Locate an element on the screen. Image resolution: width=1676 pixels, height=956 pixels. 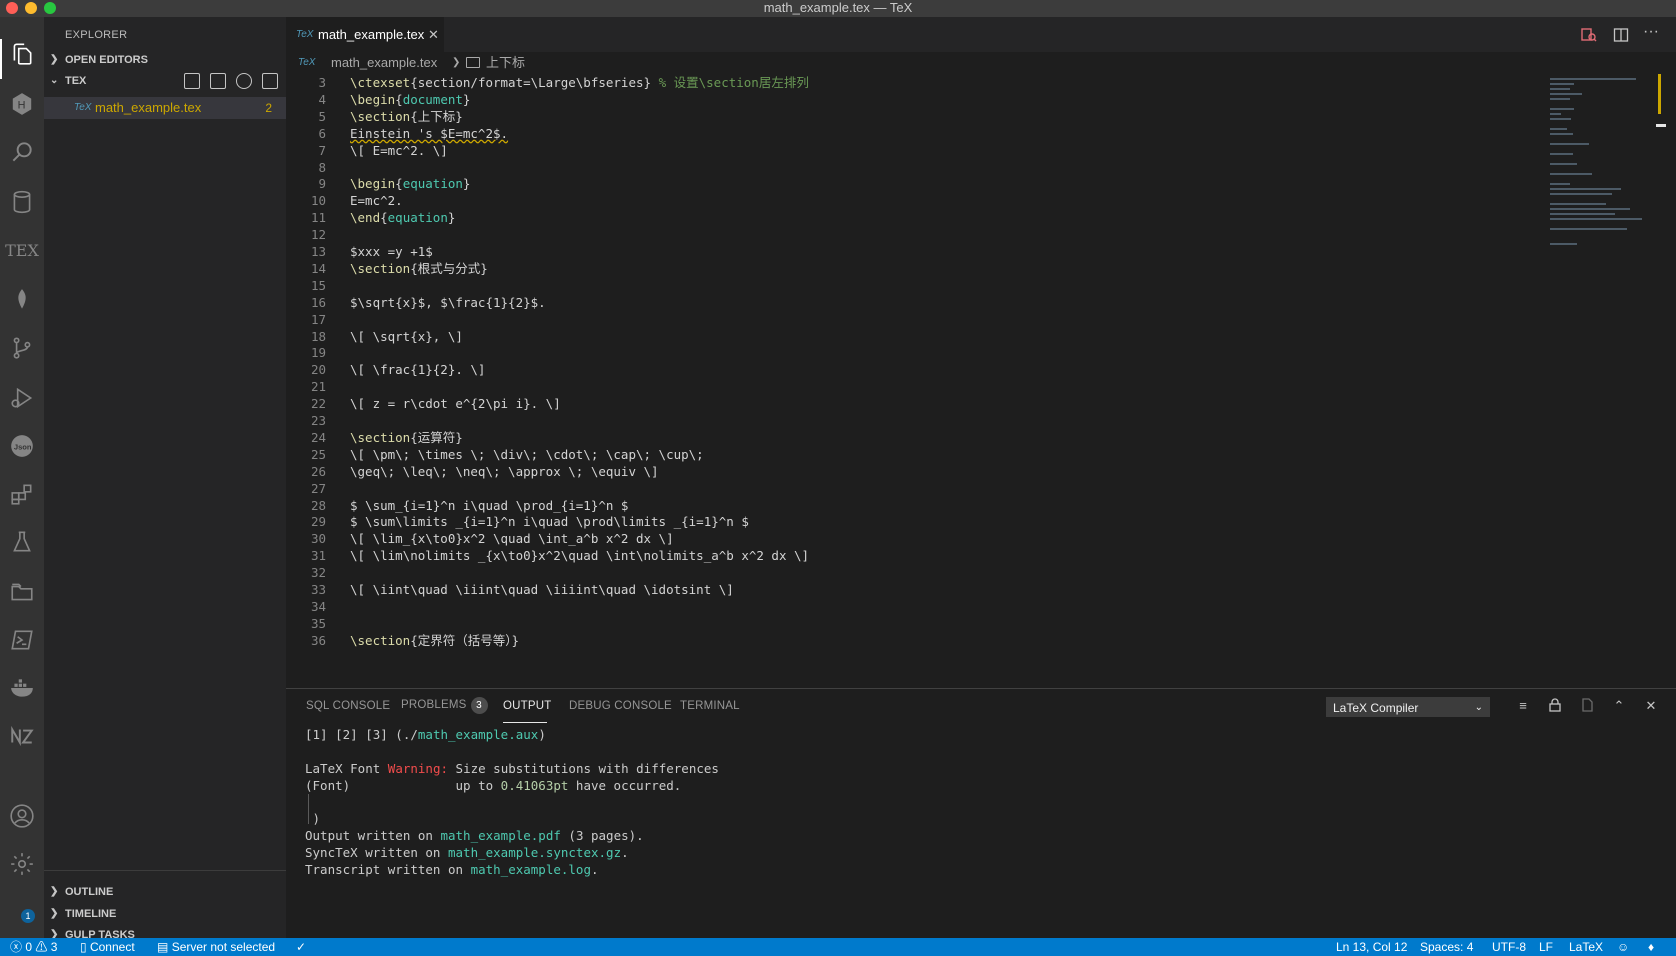
breadcrumb-symbol: 上下标 is located at coordinates (505, 63).